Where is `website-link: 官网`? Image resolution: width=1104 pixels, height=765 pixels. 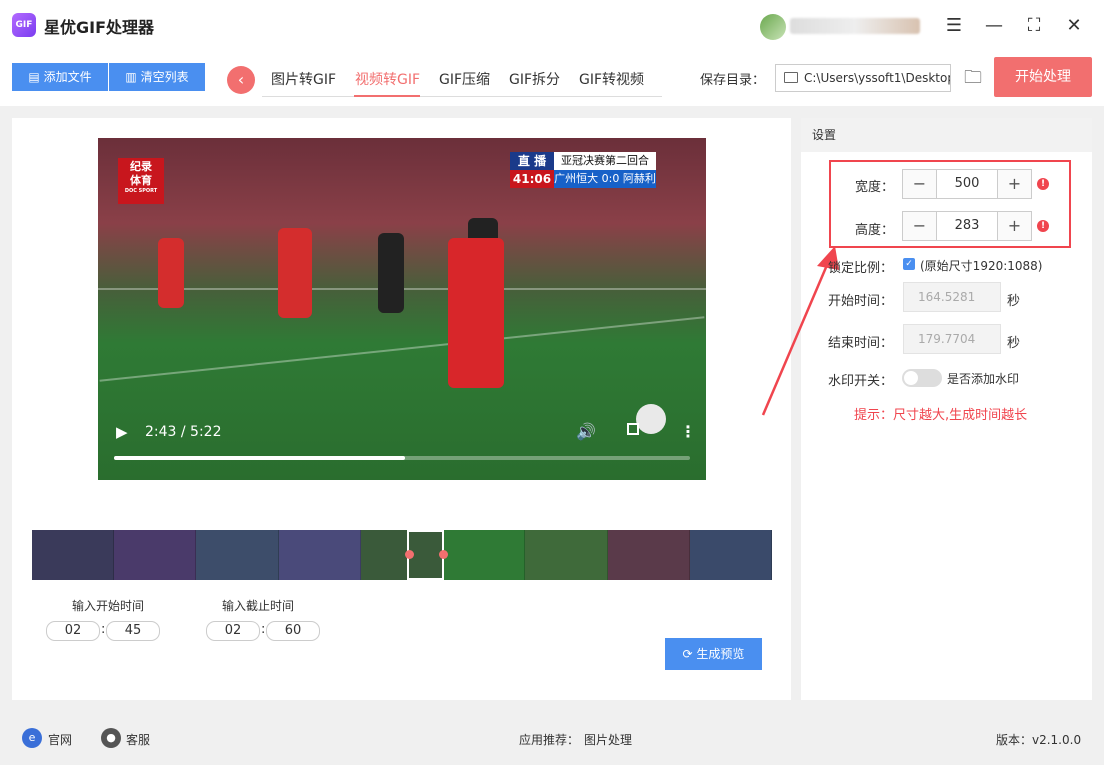 website-link: 官网 is located at coordinates (60, 739).